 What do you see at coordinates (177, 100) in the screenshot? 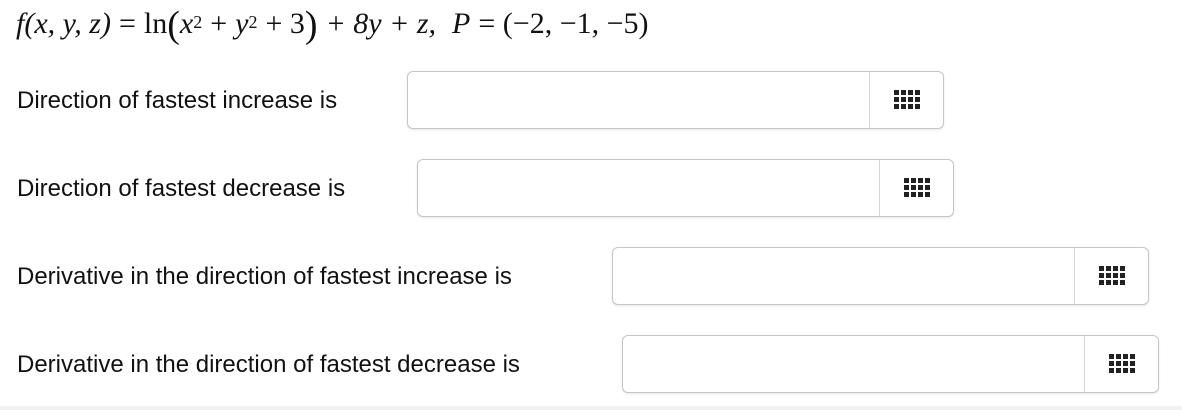
I see `question-label-1: Direction of fastest increase is` at bounding box center [177, 100].